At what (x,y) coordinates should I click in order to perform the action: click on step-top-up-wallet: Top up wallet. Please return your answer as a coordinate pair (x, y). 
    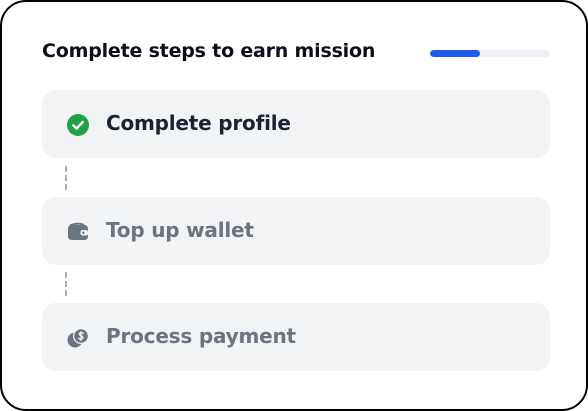
    Looking at the image, I should click on (296, 231).